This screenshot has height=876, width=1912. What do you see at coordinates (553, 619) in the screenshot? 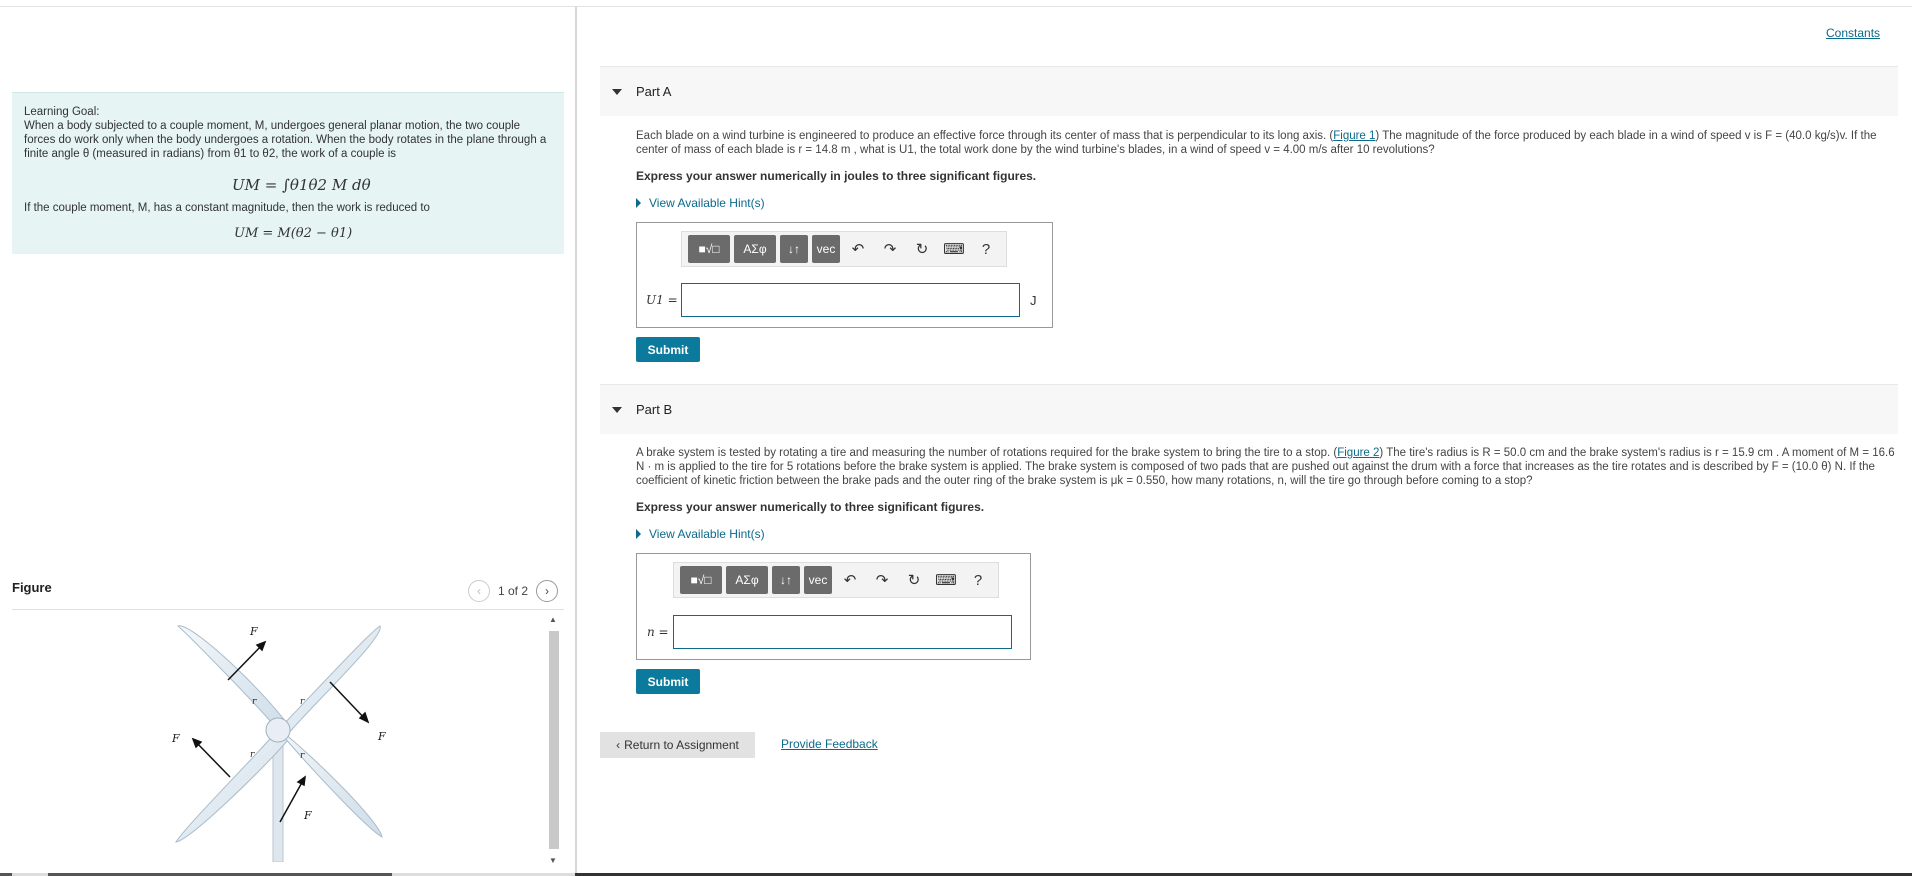
I see `scroll-up-icon: ▲` at bounding box center [553, 619].